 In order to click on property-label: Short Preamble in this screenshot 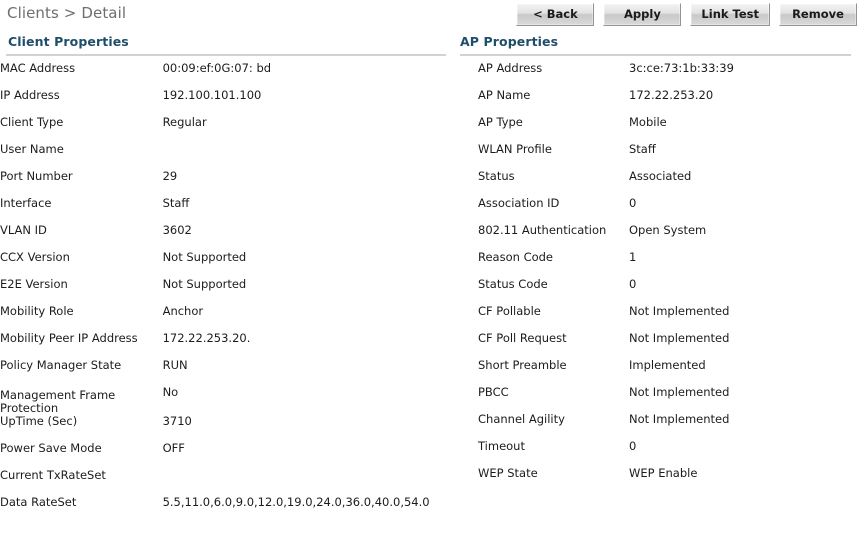, I will do `click(522, 365)`.